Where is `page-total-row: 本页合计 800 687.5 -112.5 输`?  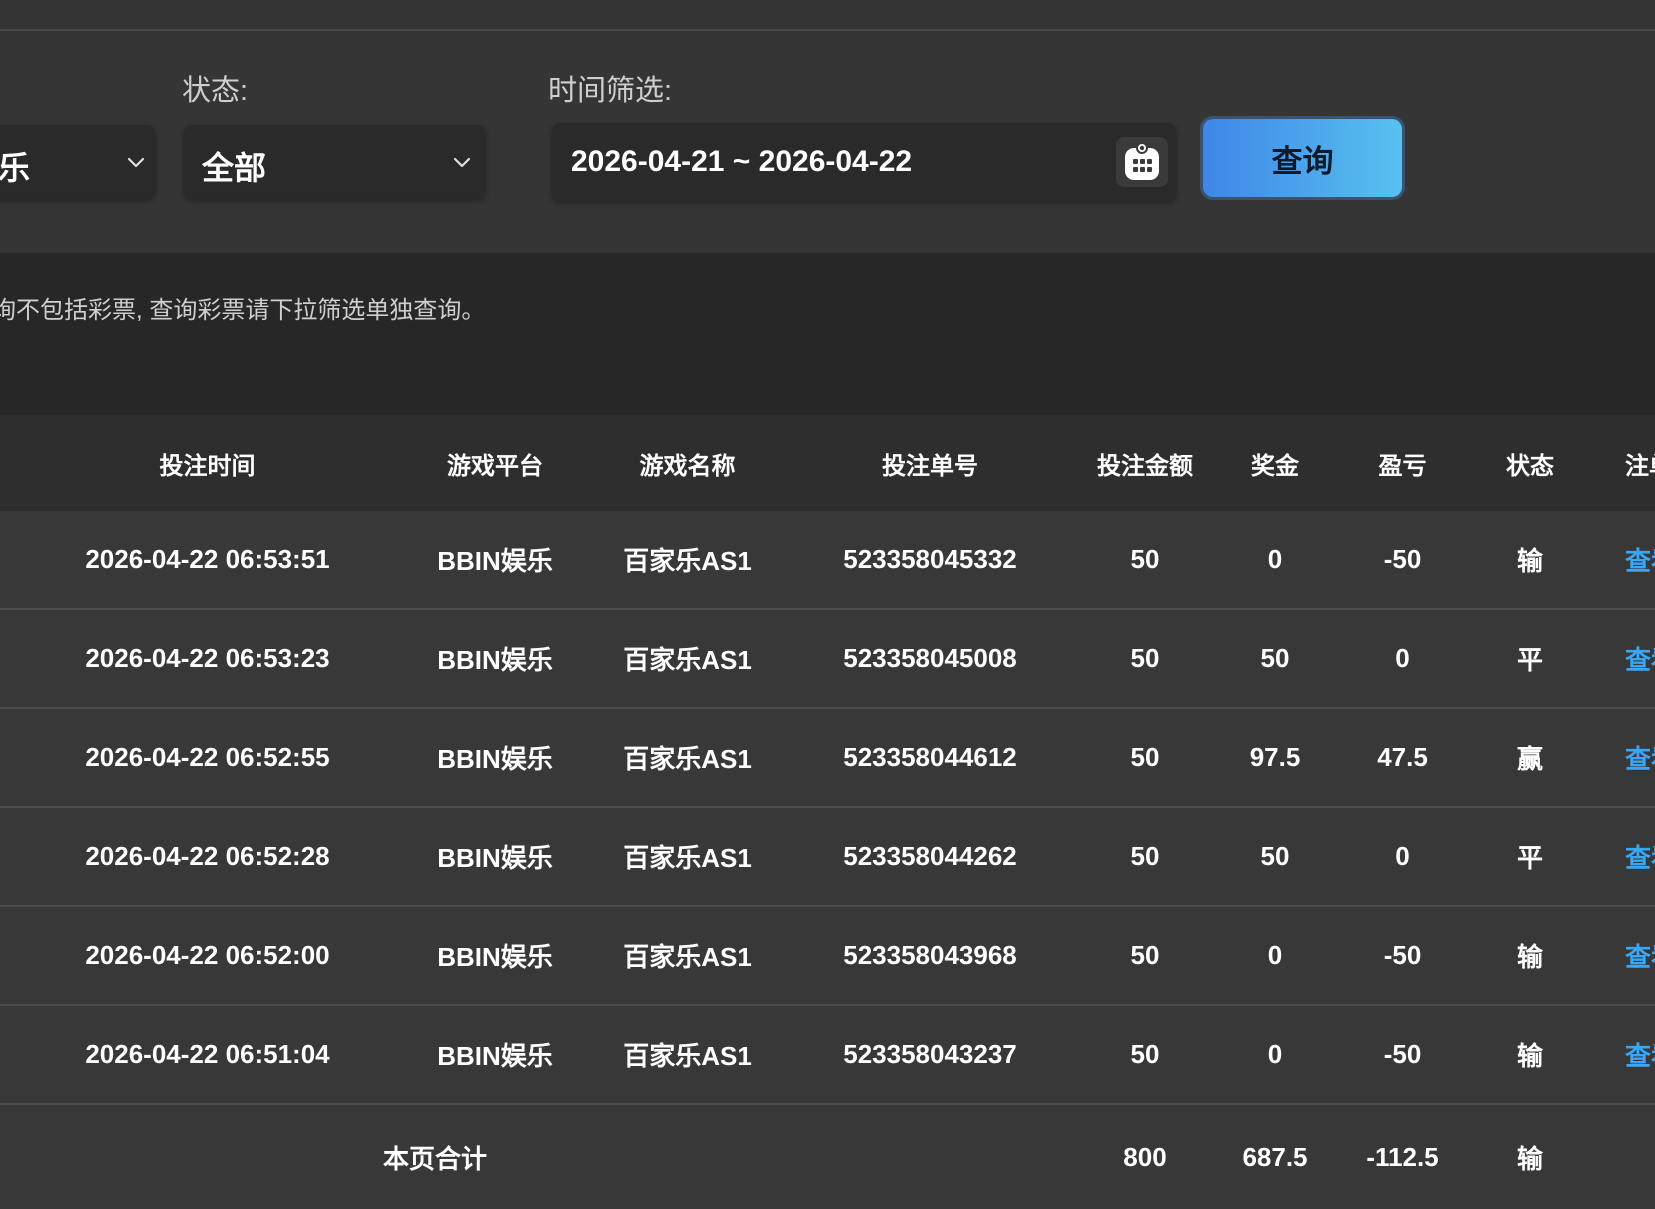
page-total-row: 本页合计 800 687.5 -112.5 输 is located at coordinates (827, 1157).